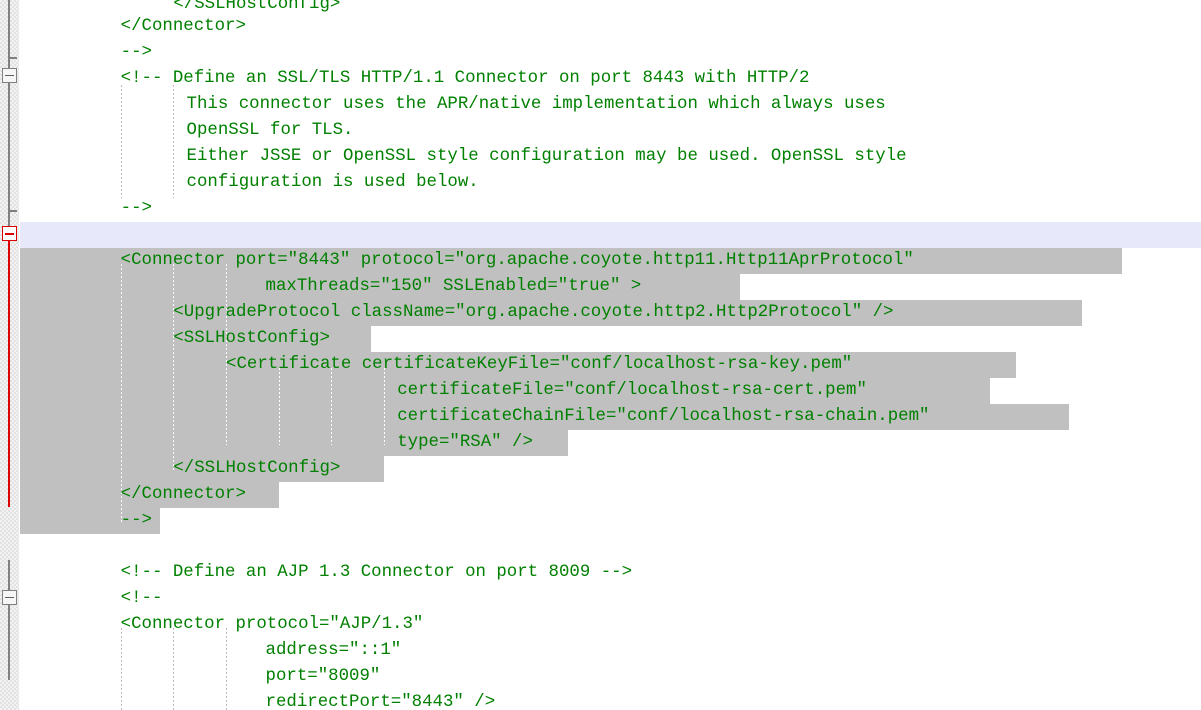 The height and width of the screenshot is (710, 1201). Describe the element at coordinates (257, 468) in the screenshot. I see `code-line-text: </SSLHostConfig>` at that location.